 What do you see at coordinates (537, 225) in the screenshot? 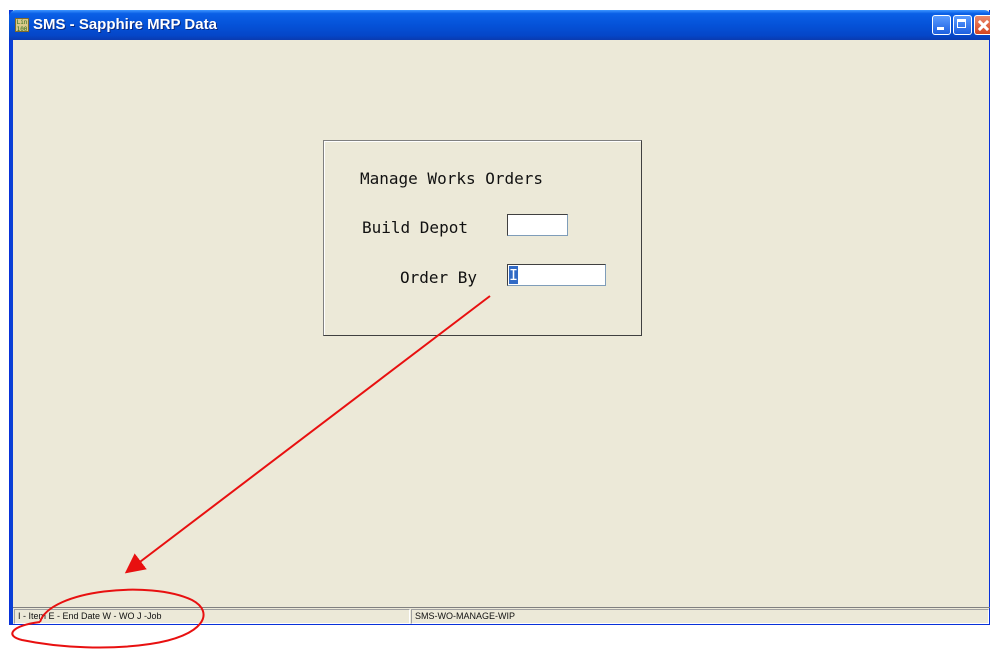
I see `build-depot-input` at bounding box center [537, 225].